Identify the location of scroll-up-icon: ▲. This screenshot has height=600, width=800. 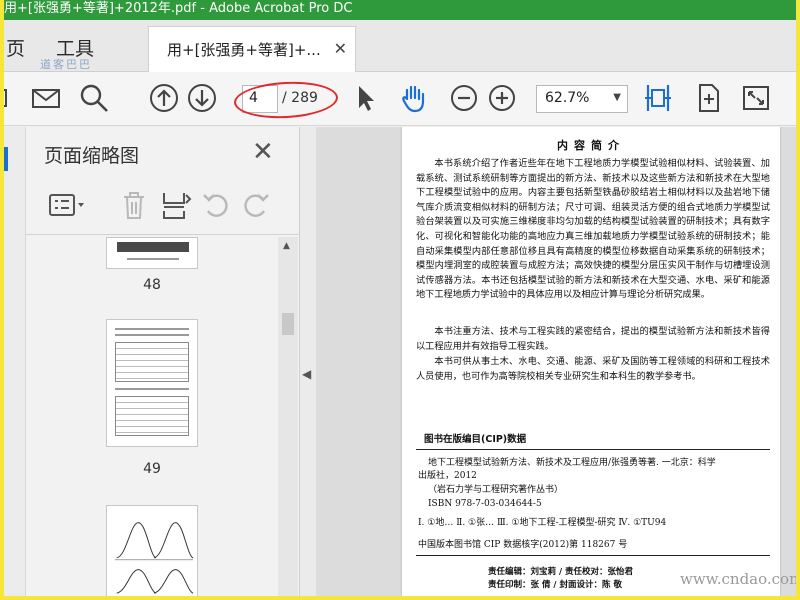
(286, 246).